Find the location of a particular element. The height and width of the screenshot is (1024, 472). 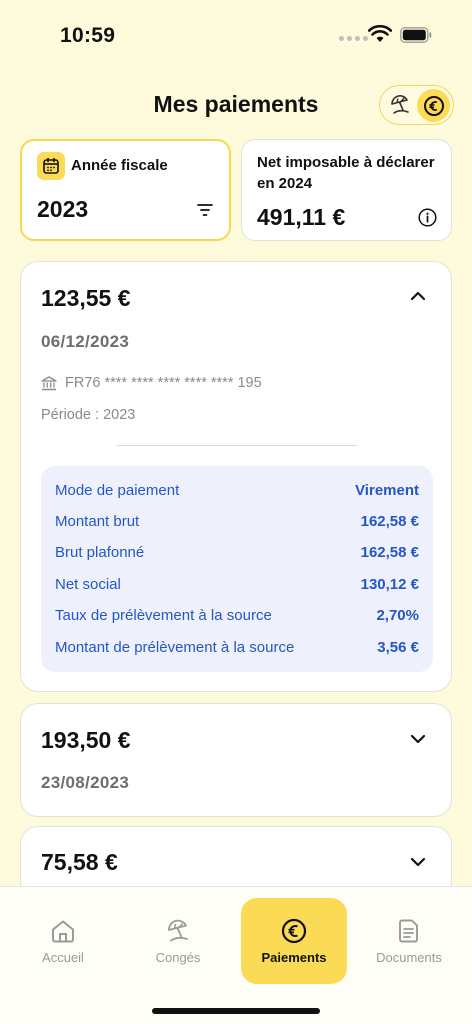

detail-row: Net social 130,12 € is located at coordinates (237, 584).